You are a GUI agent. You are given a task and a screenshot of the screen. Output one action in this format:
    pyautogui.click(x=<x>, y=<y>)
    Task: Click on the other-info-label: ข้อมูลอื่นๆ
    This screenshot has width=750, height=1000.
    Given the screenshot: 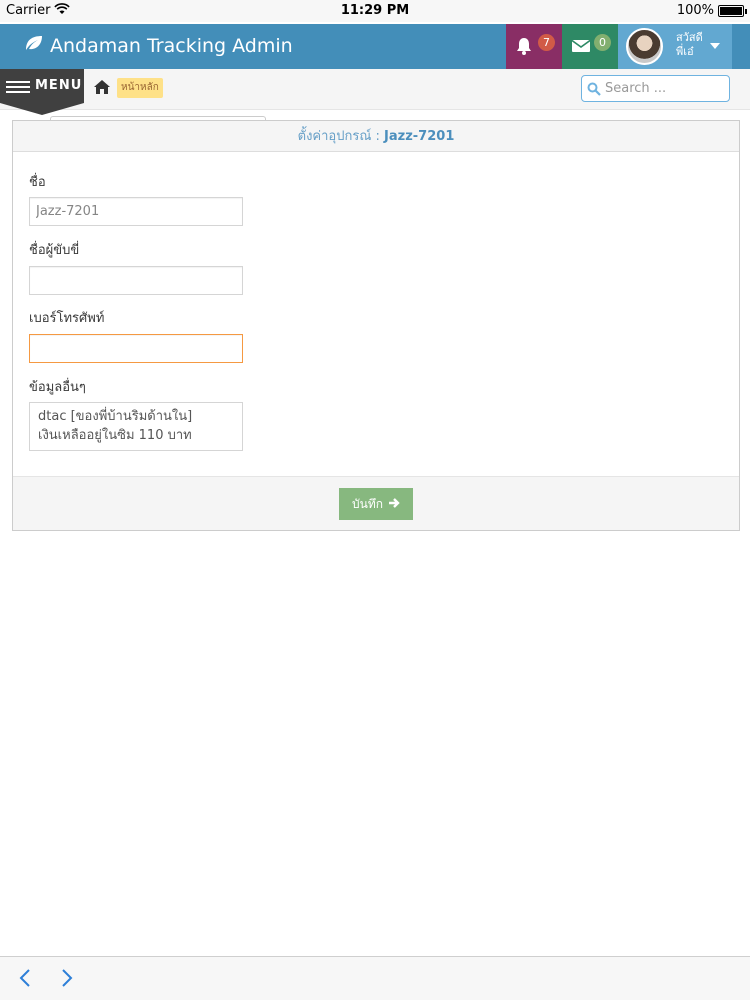 What is the action you would take?
    pyautogui.click(x=57, y=387)
    